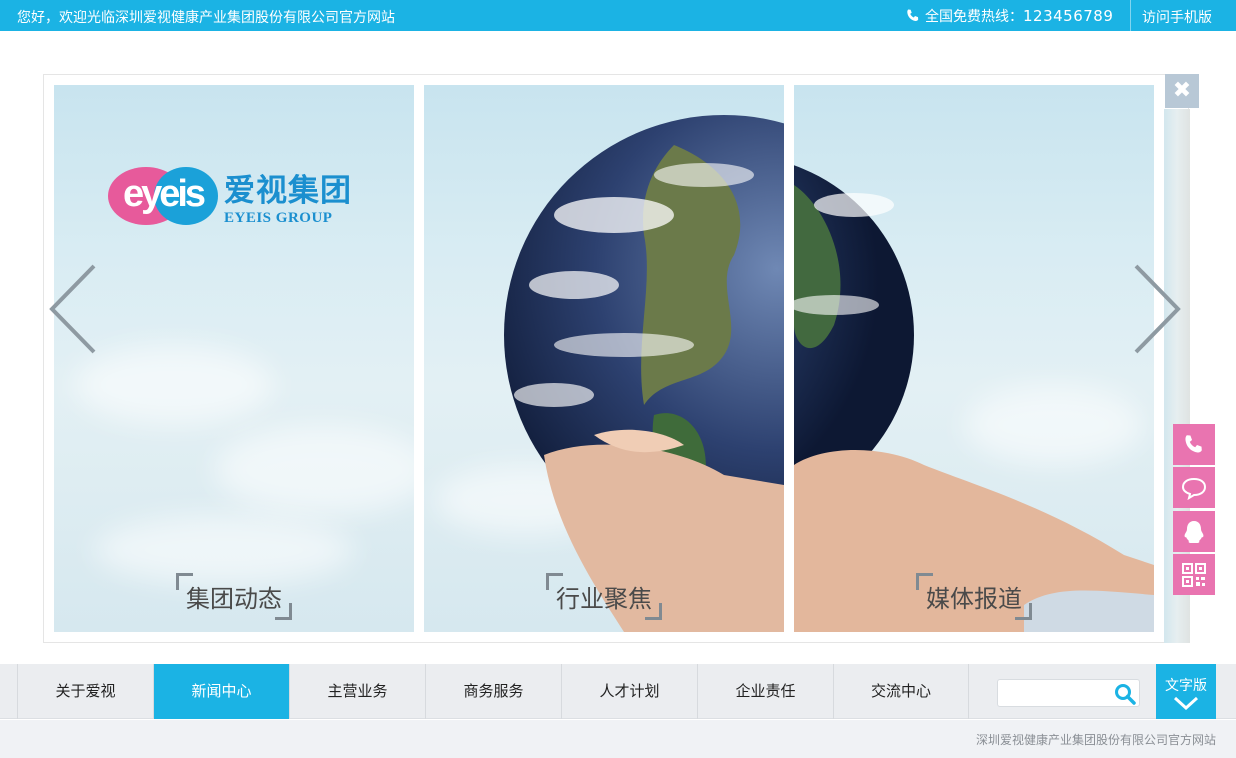  I want to click on topbar-divider, so click(1130, 15).